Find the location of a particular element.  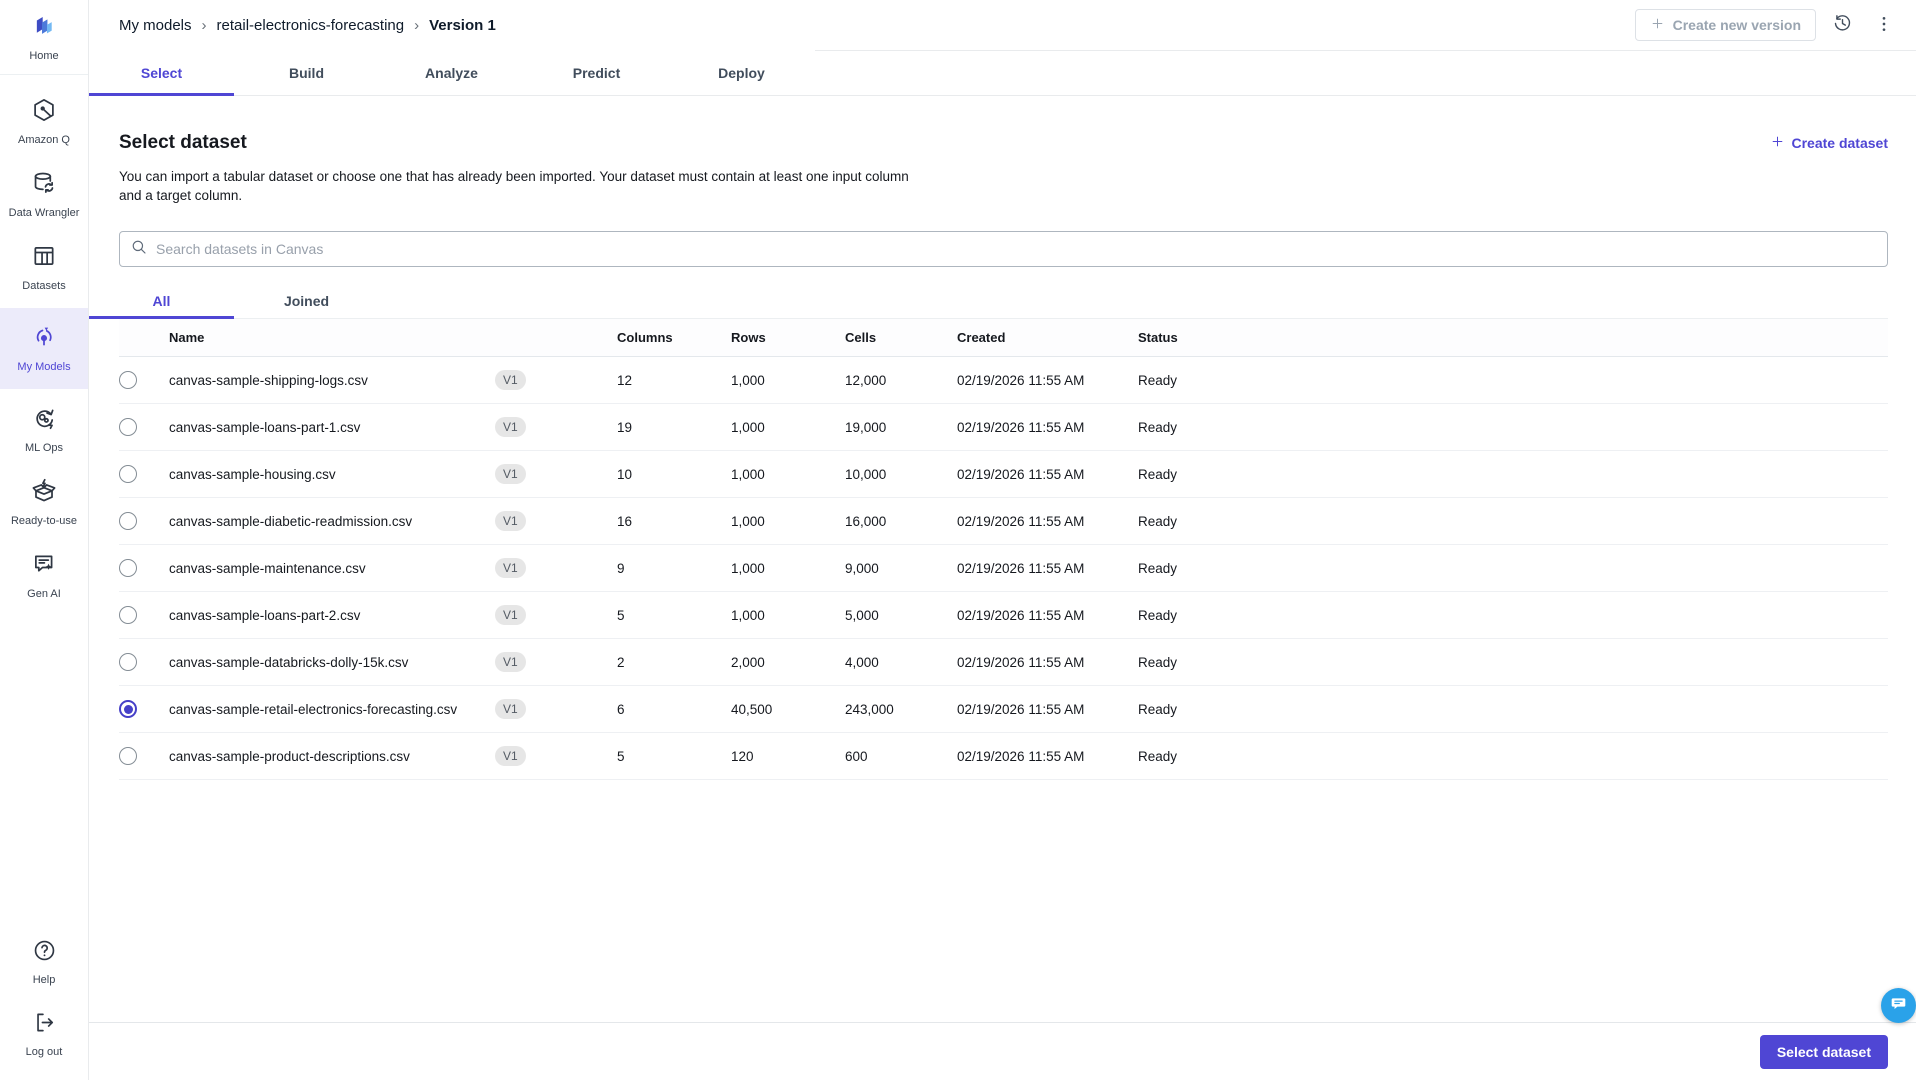

create-new-version-button: Create new version is located at coordinates (1725, 25).